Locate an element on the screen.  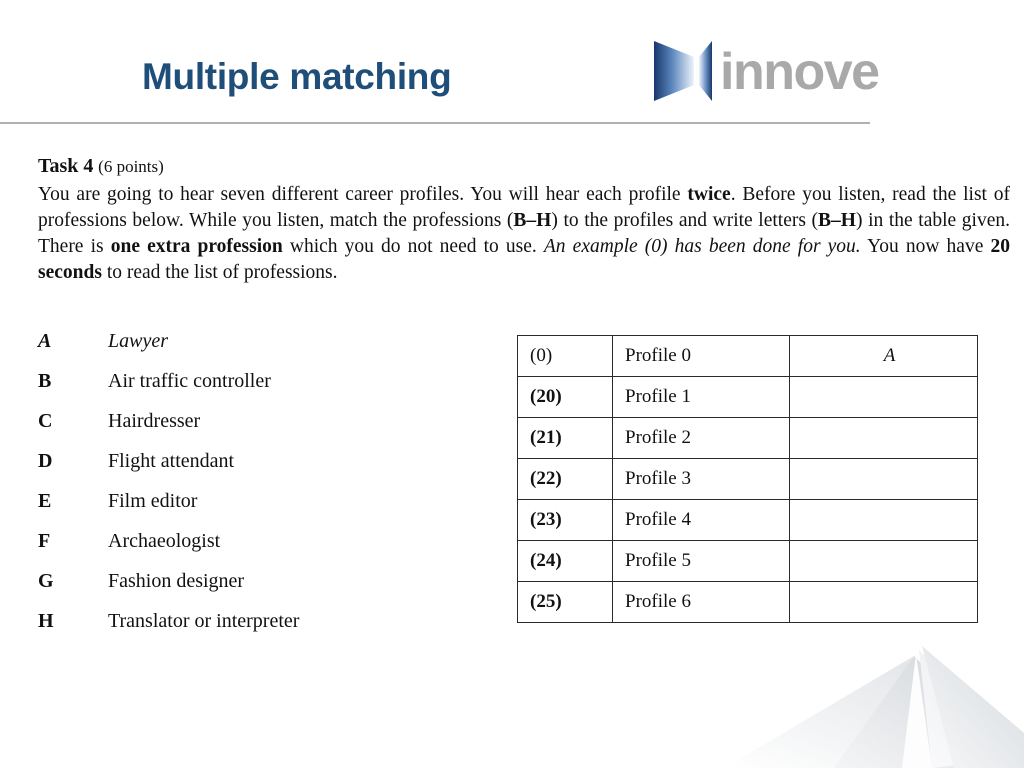
header-divider is located at coordinates (435, 123).